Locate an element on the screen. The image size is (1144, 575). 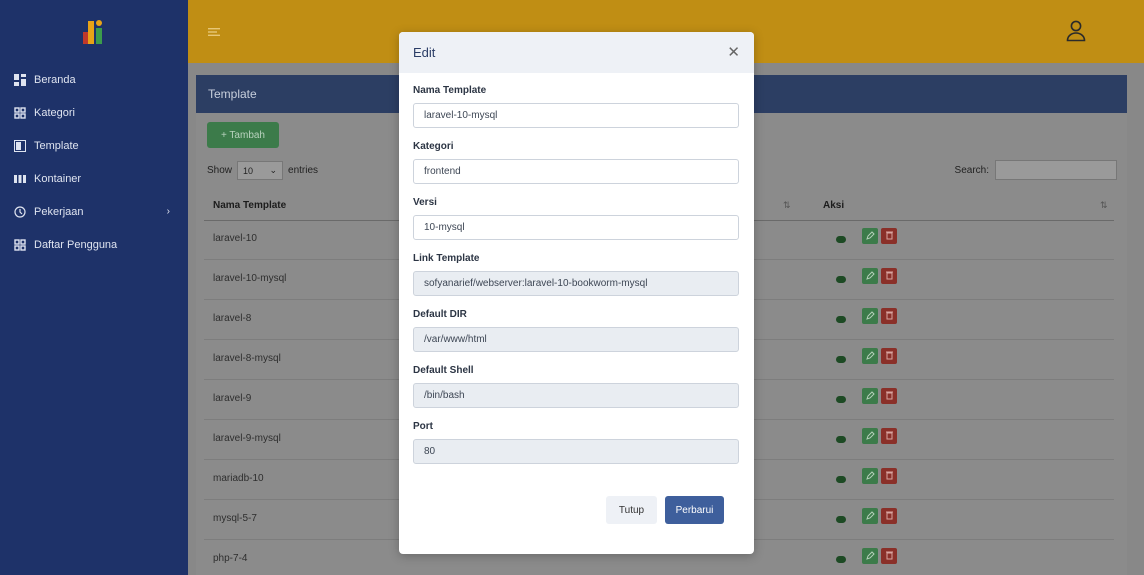
column-header-name: Nama Template is located at coordinates (249, 205).